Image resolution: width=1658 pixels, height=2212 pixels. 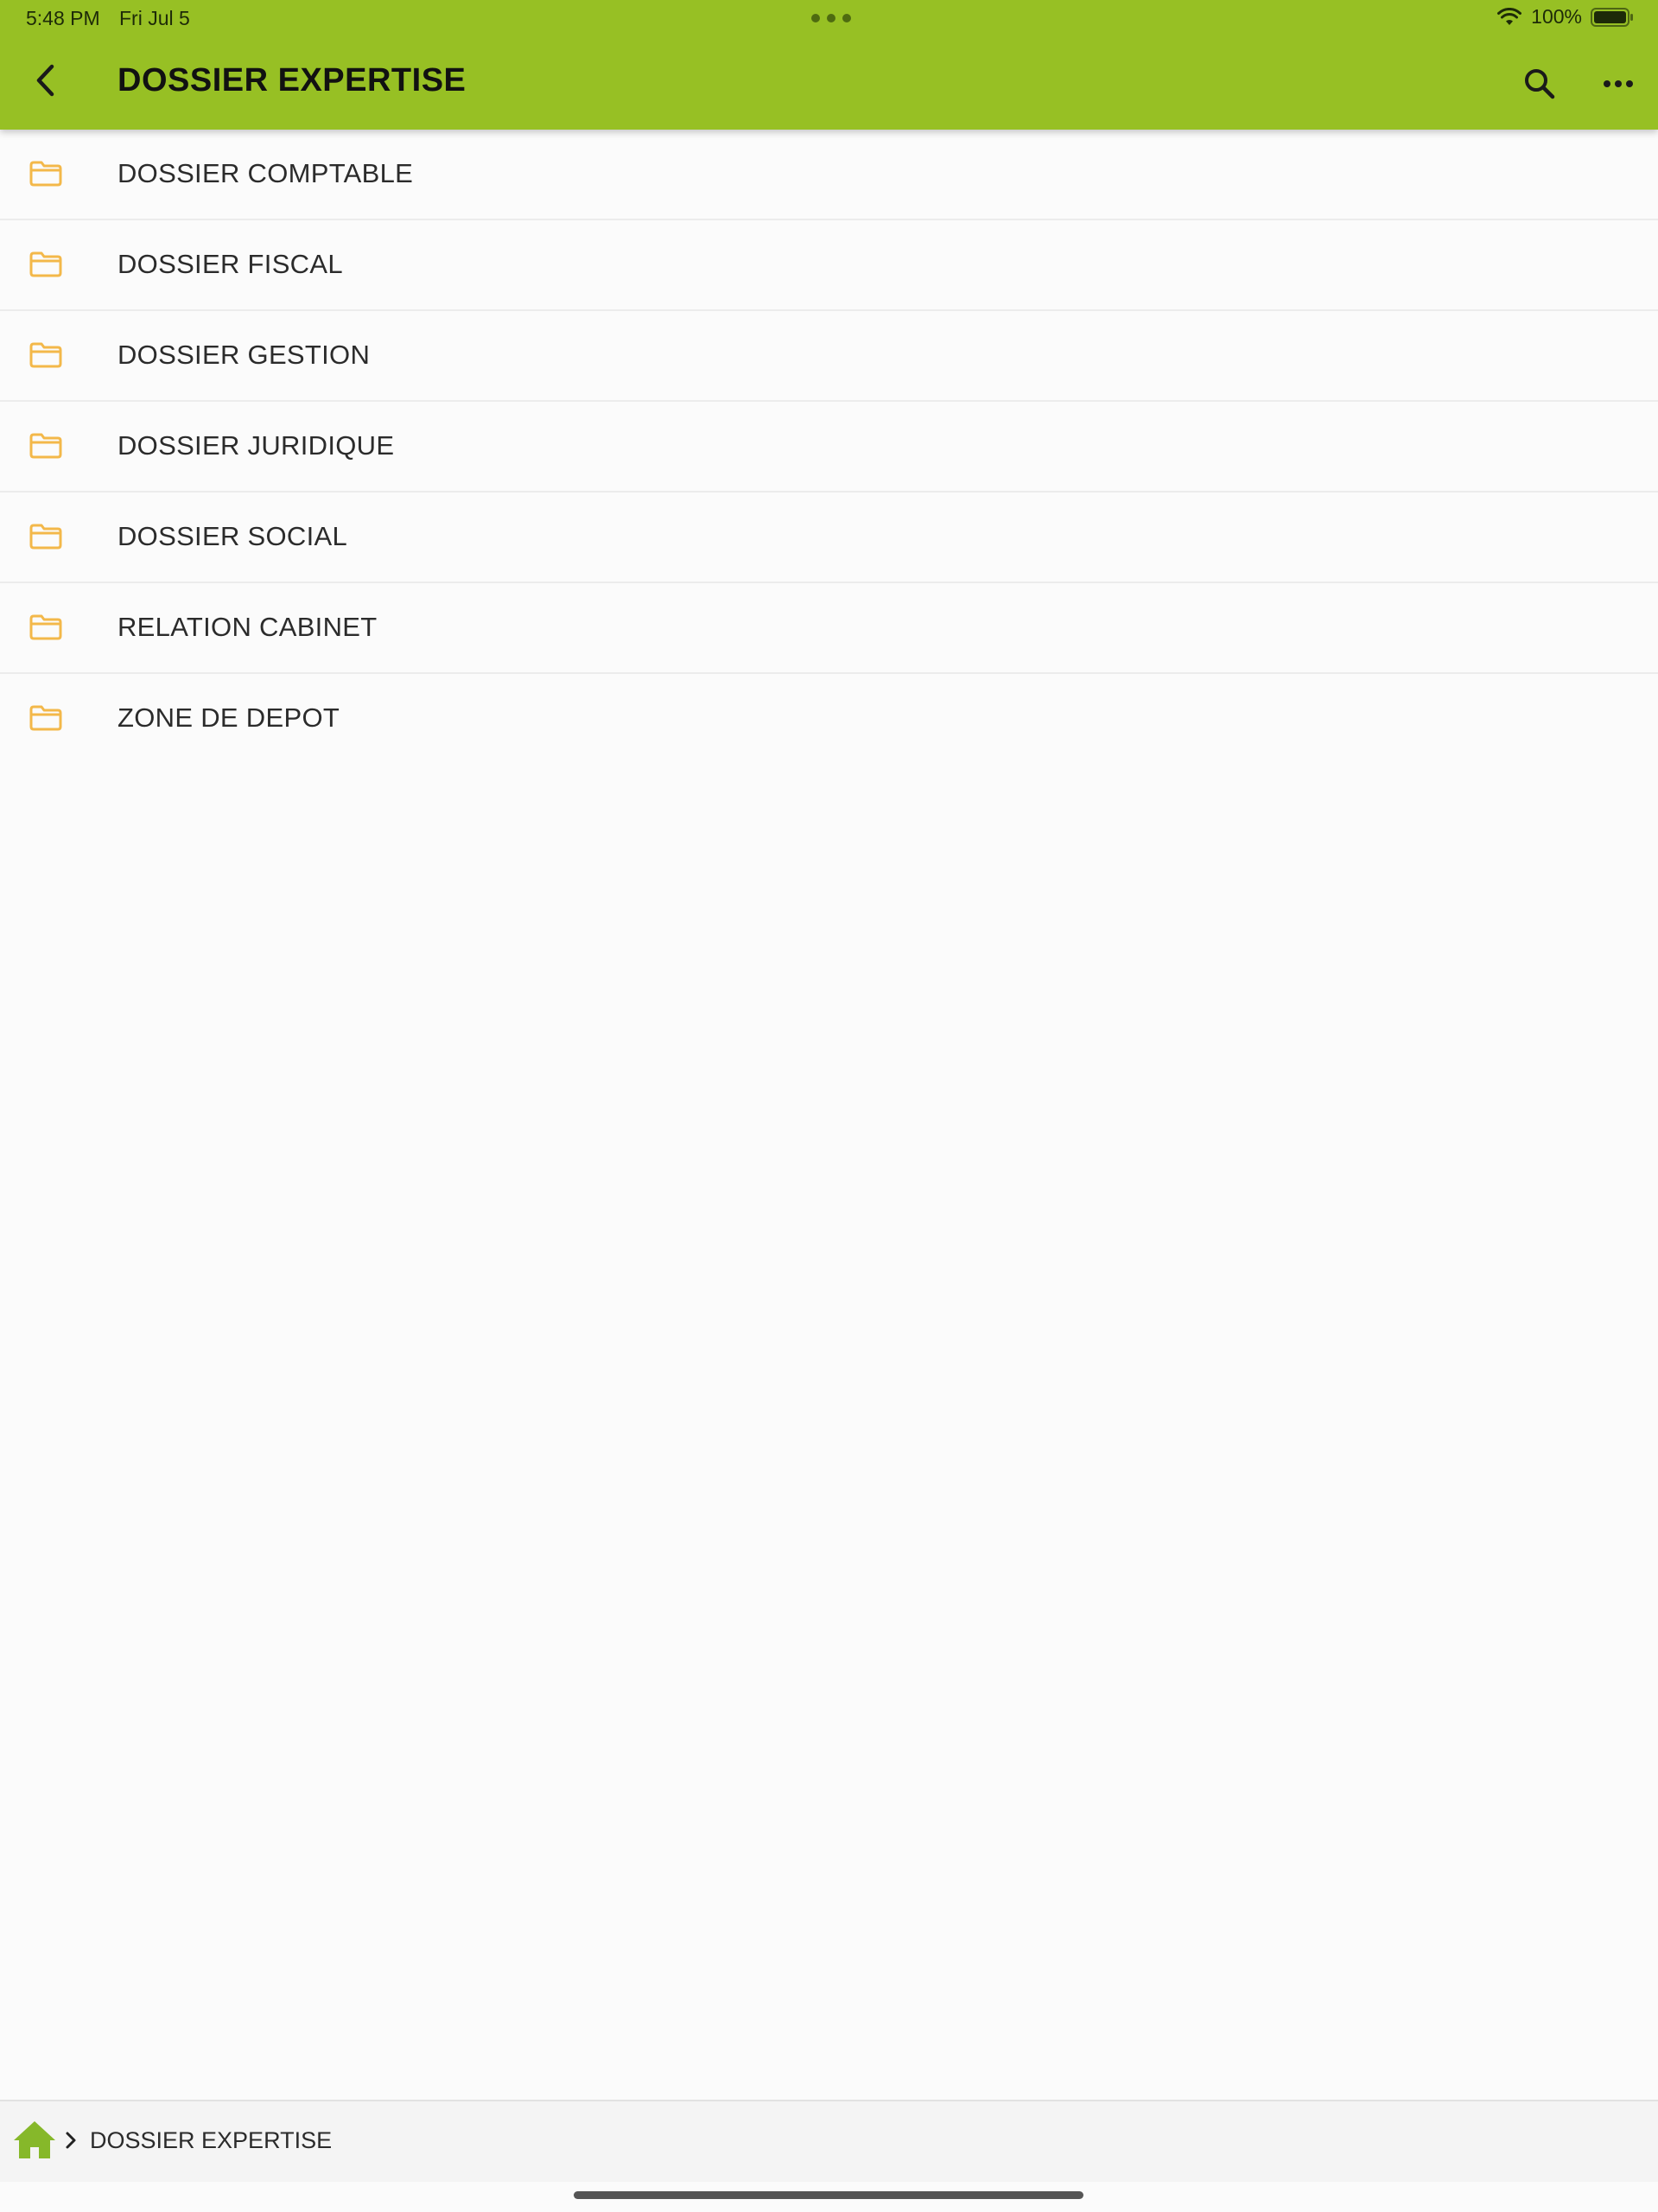 I want to click on top-bar: 5:48 PM Fri Jul 5 100% DOSSIER EXPERTISE, so click(x=829, y=65).